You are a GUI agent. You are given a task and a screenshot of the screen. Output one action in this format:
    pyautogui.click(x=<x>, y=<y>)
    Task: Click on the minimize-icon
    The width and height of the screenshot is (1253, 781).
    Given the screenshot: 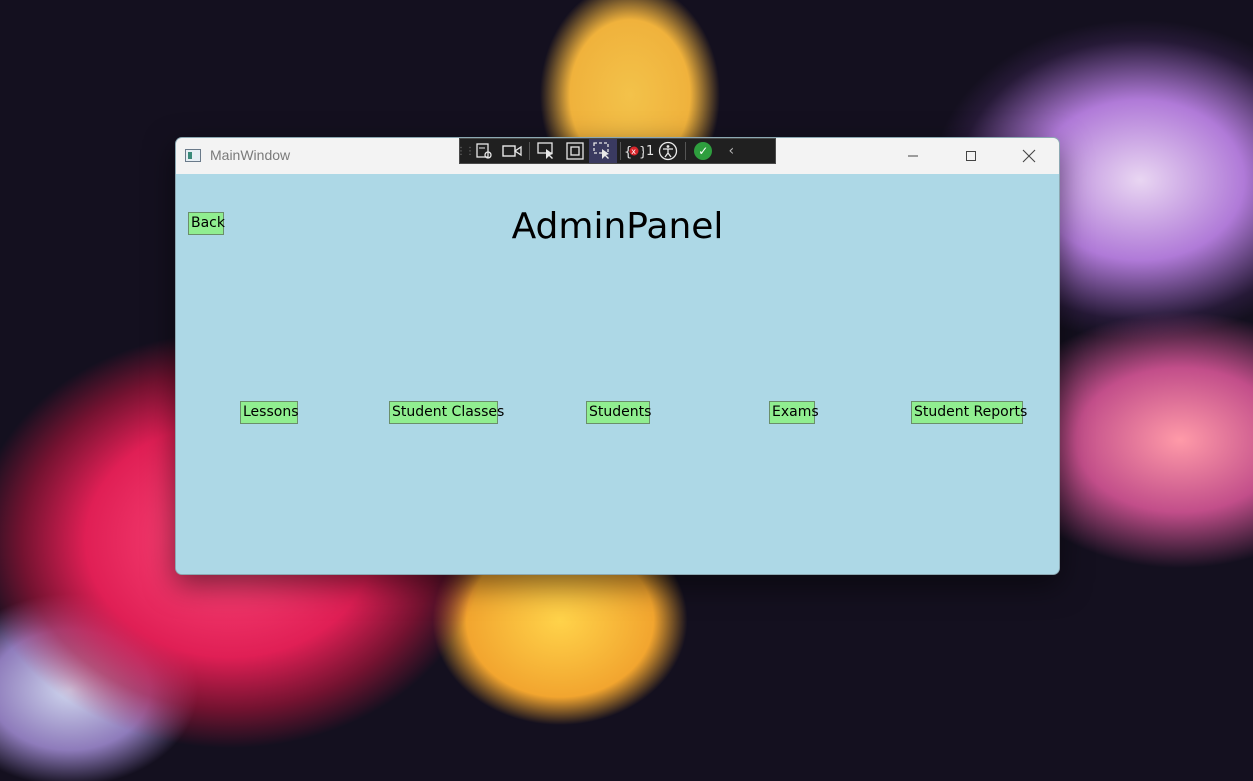 What is the action you would take?
    pyautogui.click(x=913, y=156)
    